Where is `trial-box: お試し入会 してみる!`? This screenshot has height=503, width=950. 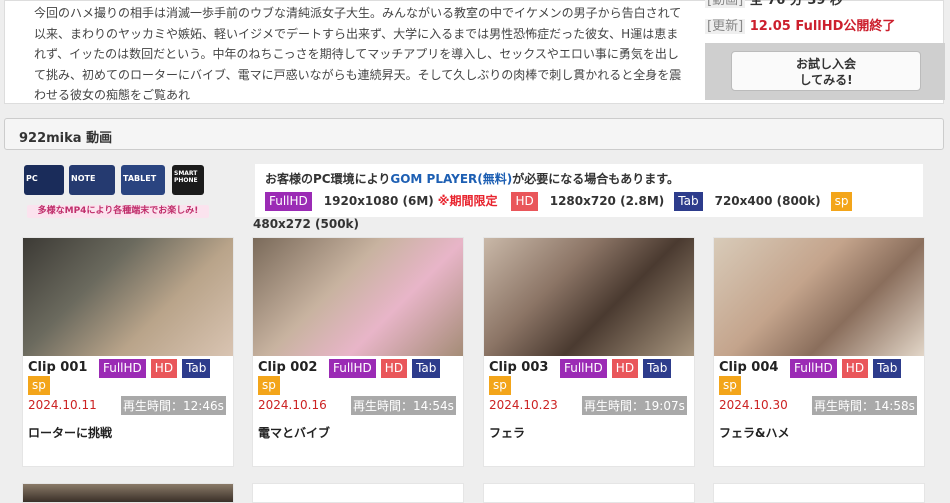
trial-box: お試し入会 してみる! is located at coordinates (825, 71).